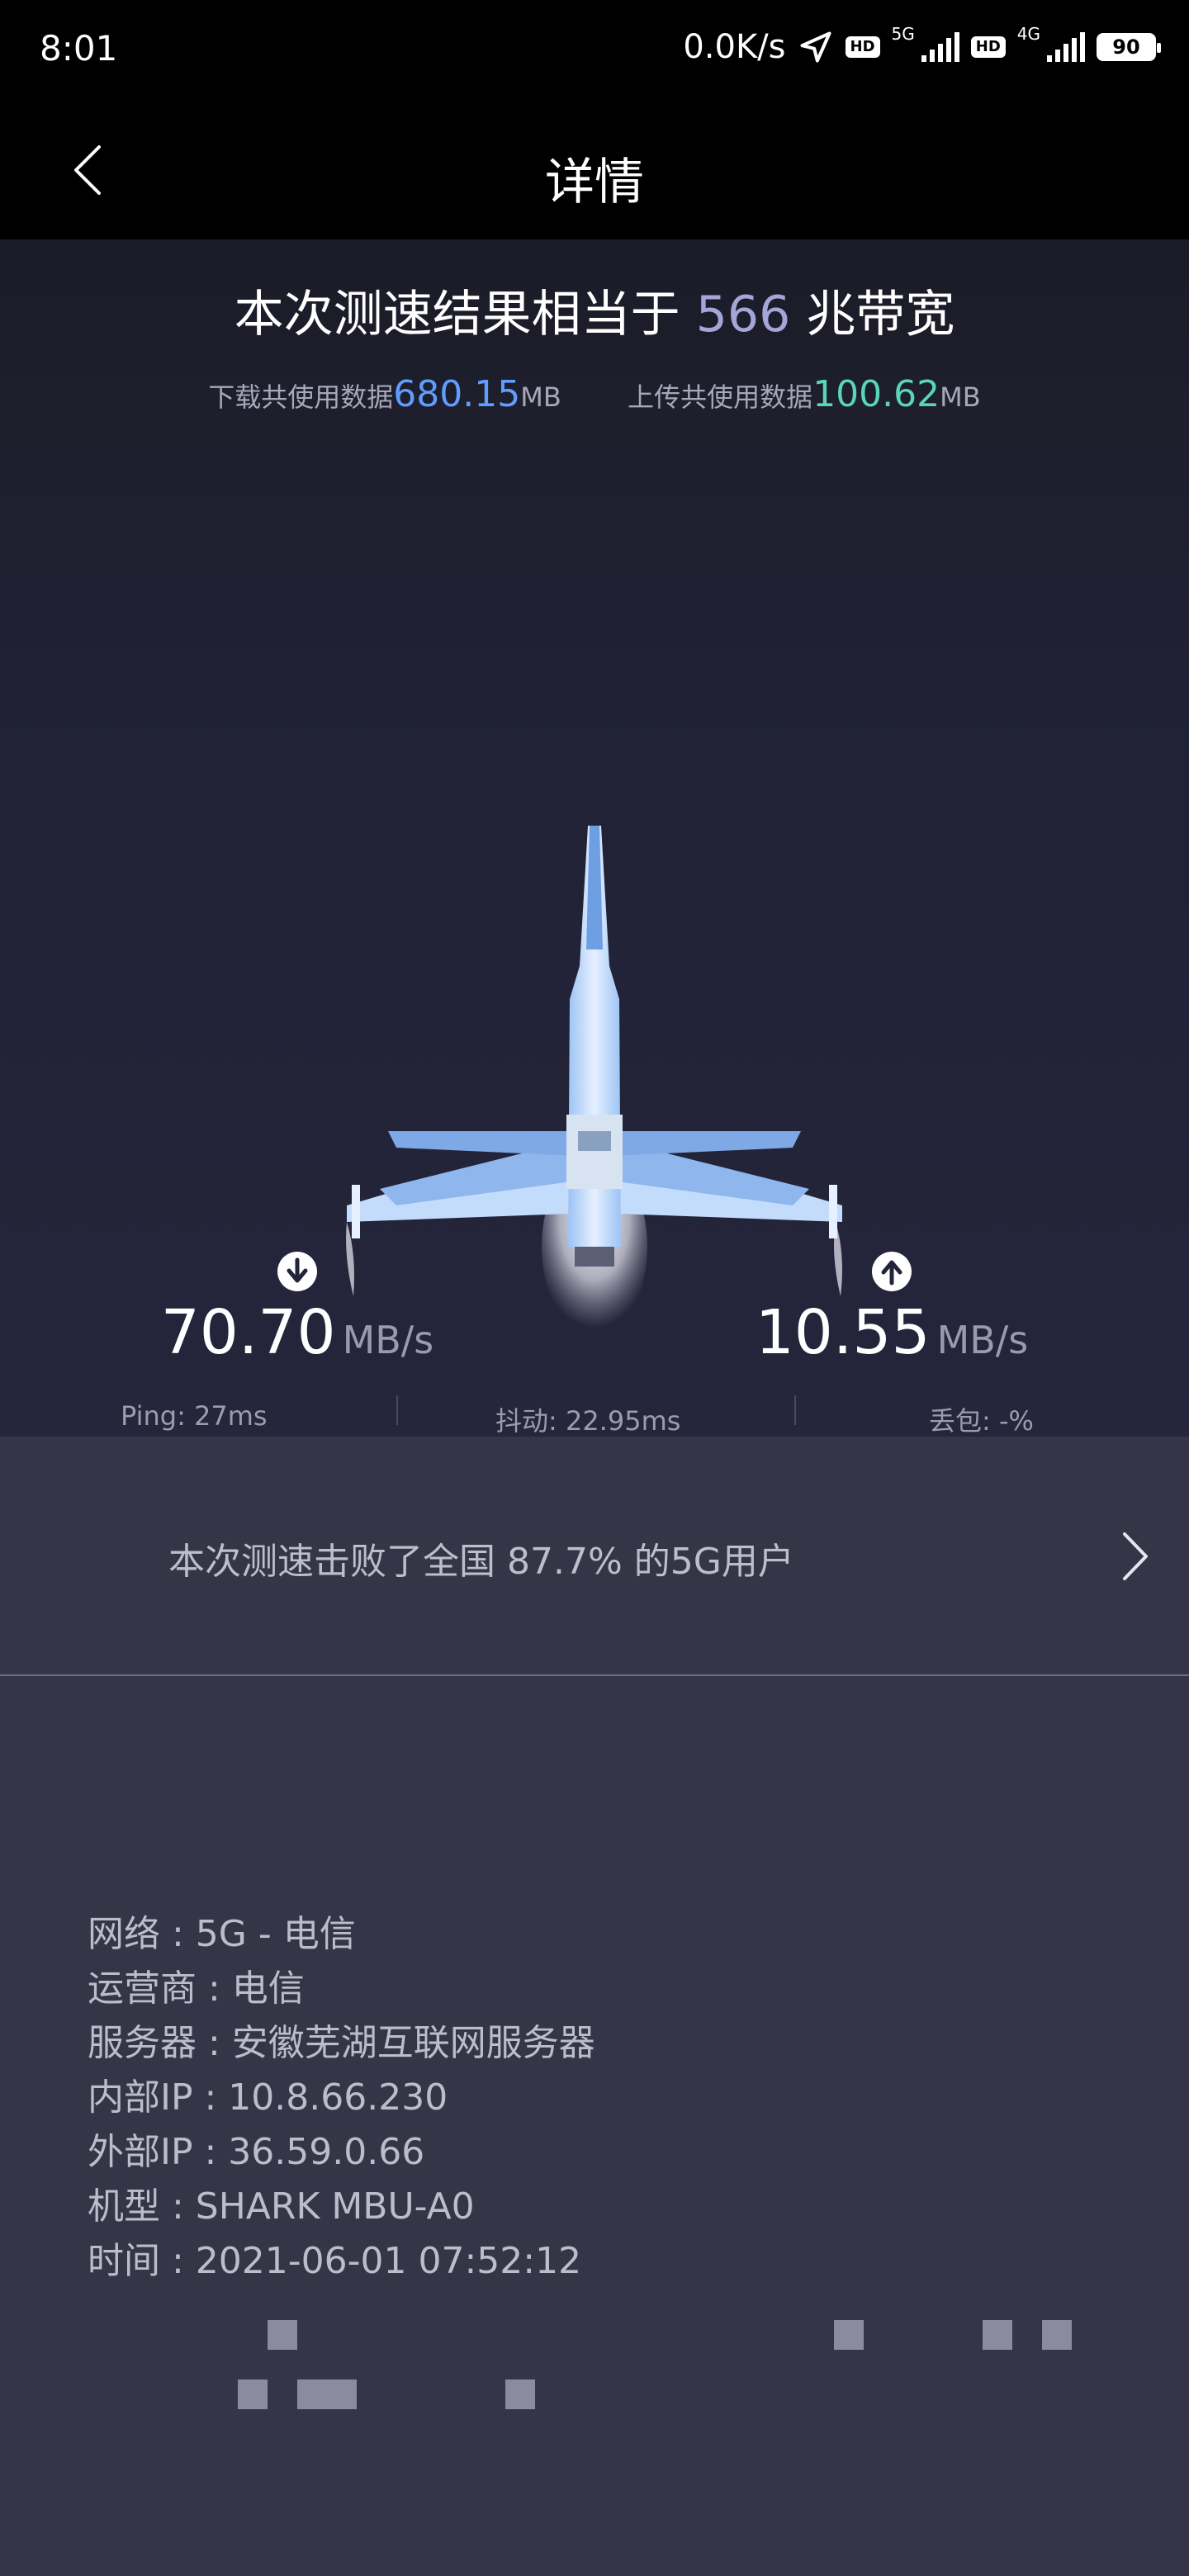 The image size is (1189, 2576). What do you see at coordinates (880, 314) in the screenshot?
I see `headline-suffix: 兆带宽` at bounding box center [880, 314].